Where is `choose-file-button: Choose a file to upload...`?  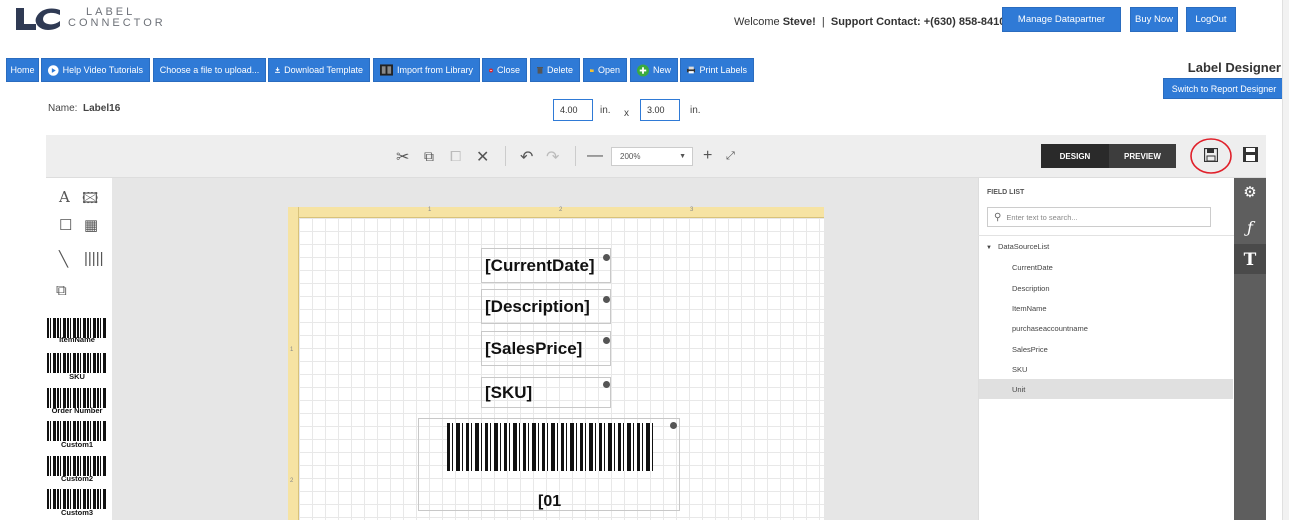
choose-file-button: Choose a file to upload... is located at coordinates (209, 70).